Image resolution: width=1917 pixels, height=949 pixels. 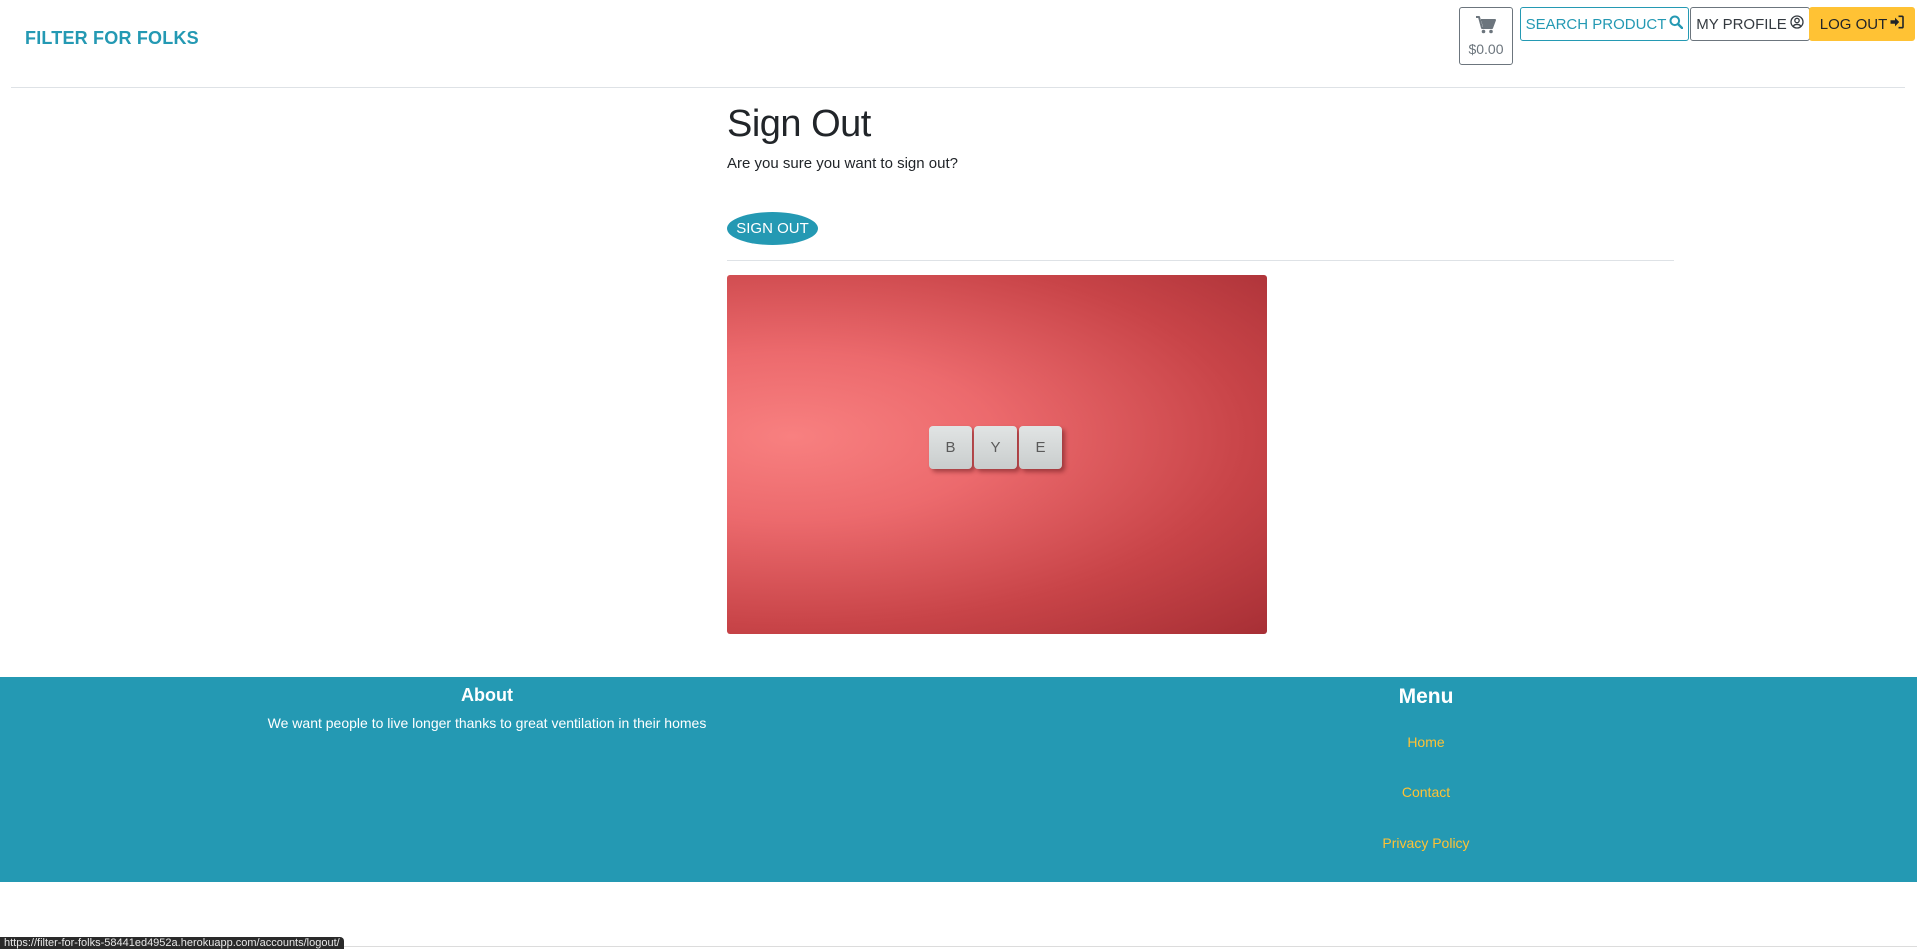 What do you see at coordinates (1486, 48) in the screenshot?
I see `cart-total: $0.00` at bounding box center [1486, 48].